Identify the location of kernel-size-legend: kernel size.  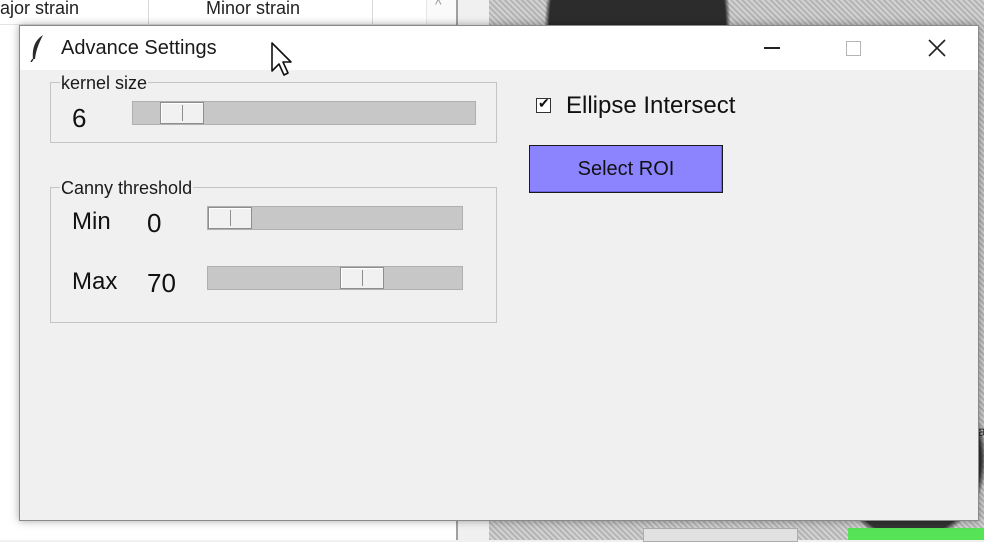
(104, 83).